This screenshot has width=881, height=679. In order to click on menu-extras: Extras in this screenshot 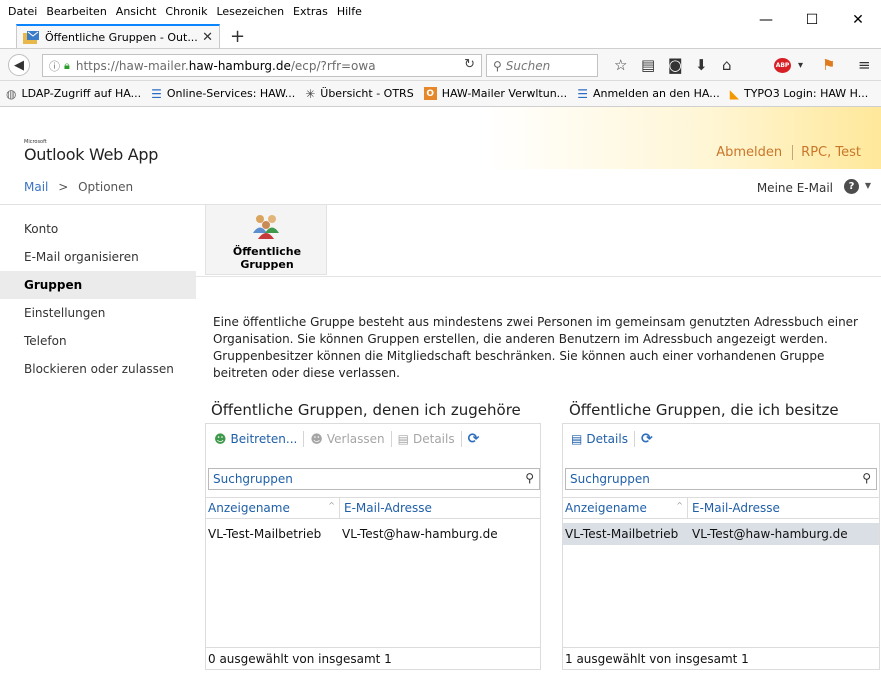, I will do `click(310, 11)`.